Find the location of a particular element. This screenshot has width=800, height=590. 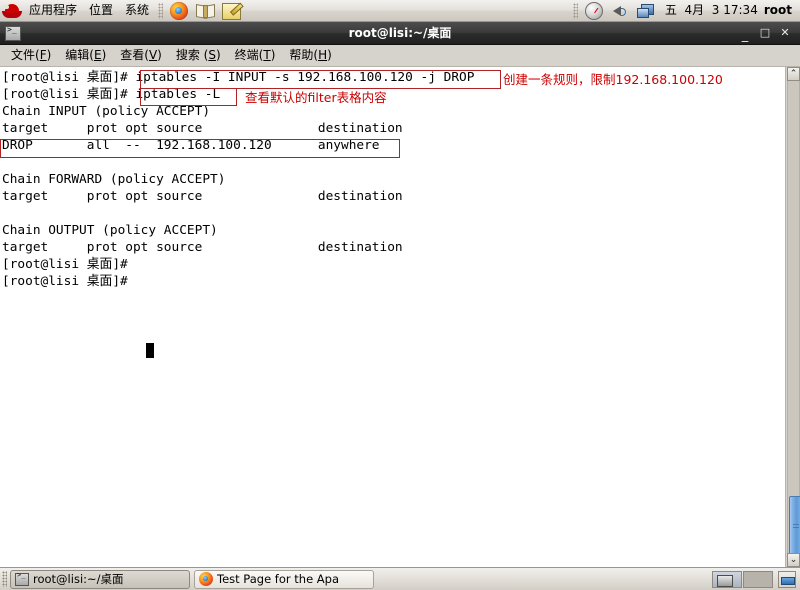

annotation-view-filter: 查看默认的filter表格内容 is located at coordinates (316, 97).